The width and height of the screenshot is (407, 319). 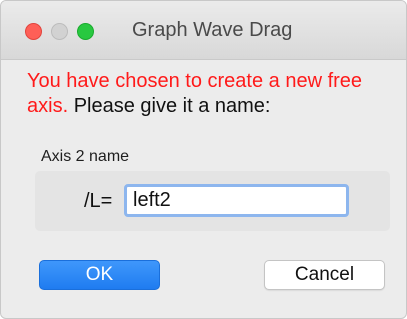 I want to click on minimize-window-button, so click(x=59, y=31).